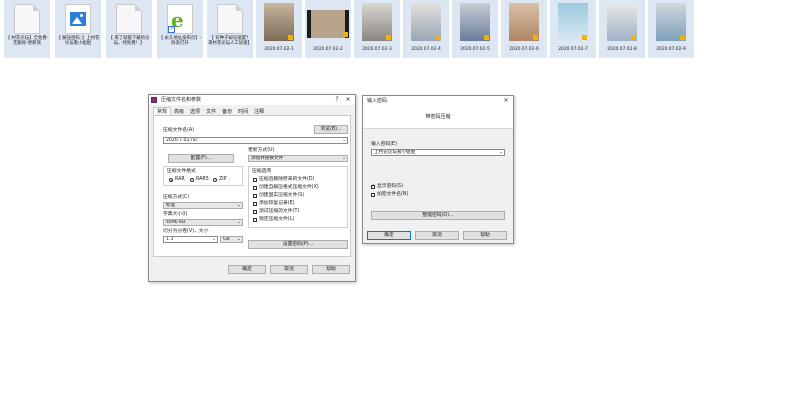 This screenshot has width=800, height=420. What do you see at coordinates (255, 204) in the screenshot?
I see `option-recovery-checkbox` at bounding box center [255, 204].